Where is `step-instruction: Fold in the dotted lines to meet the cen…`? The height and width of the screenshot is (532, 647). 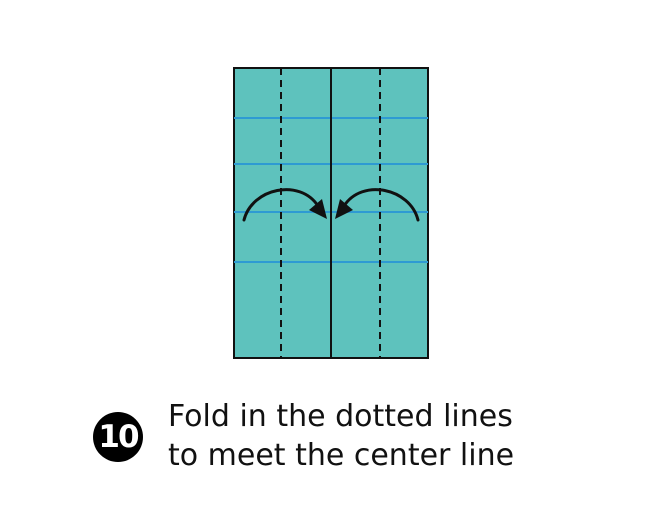 step-instruction: Fold in the dotted lines to meet the cen… is located at coordinates (341, 436).